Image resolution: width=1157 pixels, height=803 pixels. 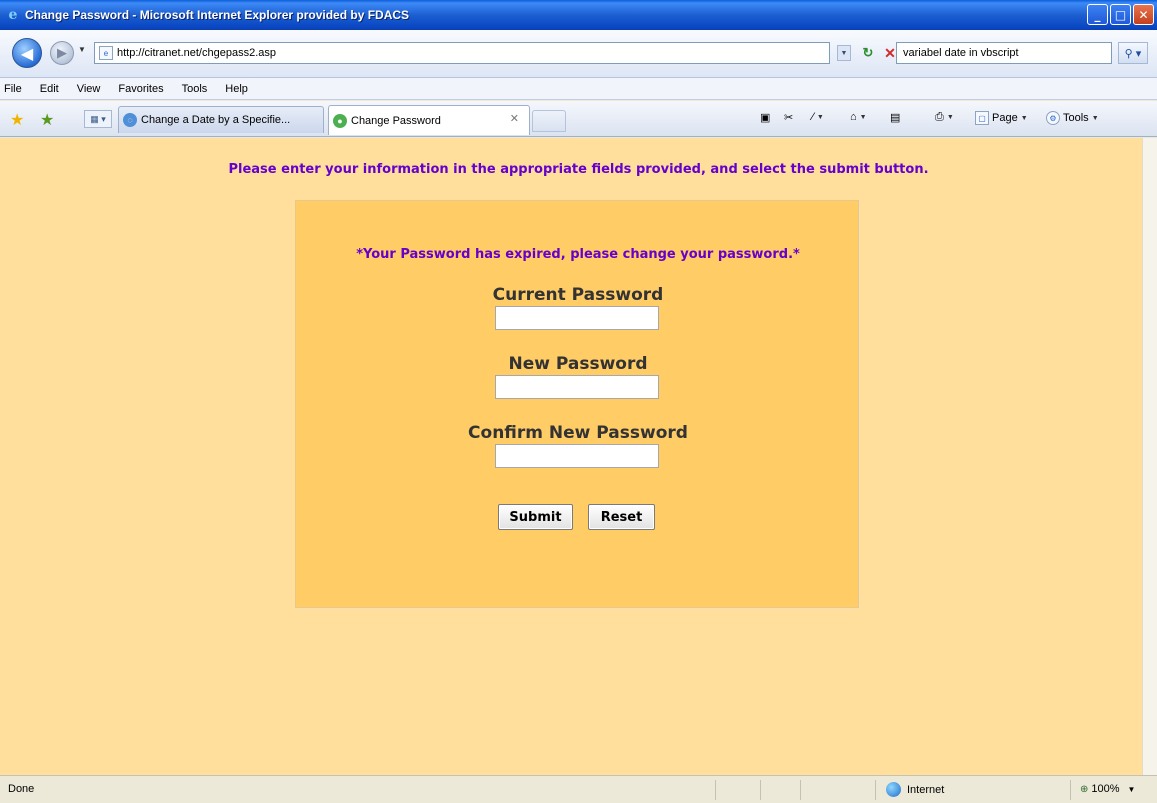 I want to click on address-field: e http://citranet.net/chgepass2.asp, so click(x=462, y=53).